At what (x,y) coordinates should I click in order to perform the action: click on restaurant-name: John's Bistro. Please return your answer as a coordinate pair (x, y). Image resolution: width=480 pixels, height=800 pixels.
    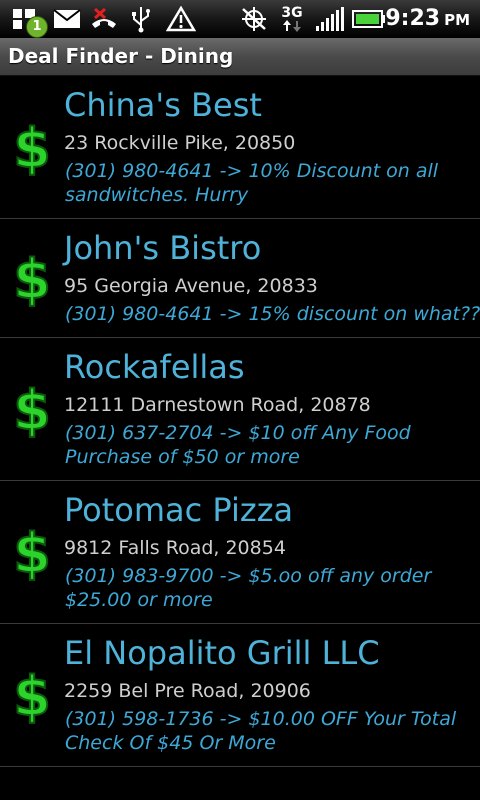
    Looking at the image, I should click on (163, 248).